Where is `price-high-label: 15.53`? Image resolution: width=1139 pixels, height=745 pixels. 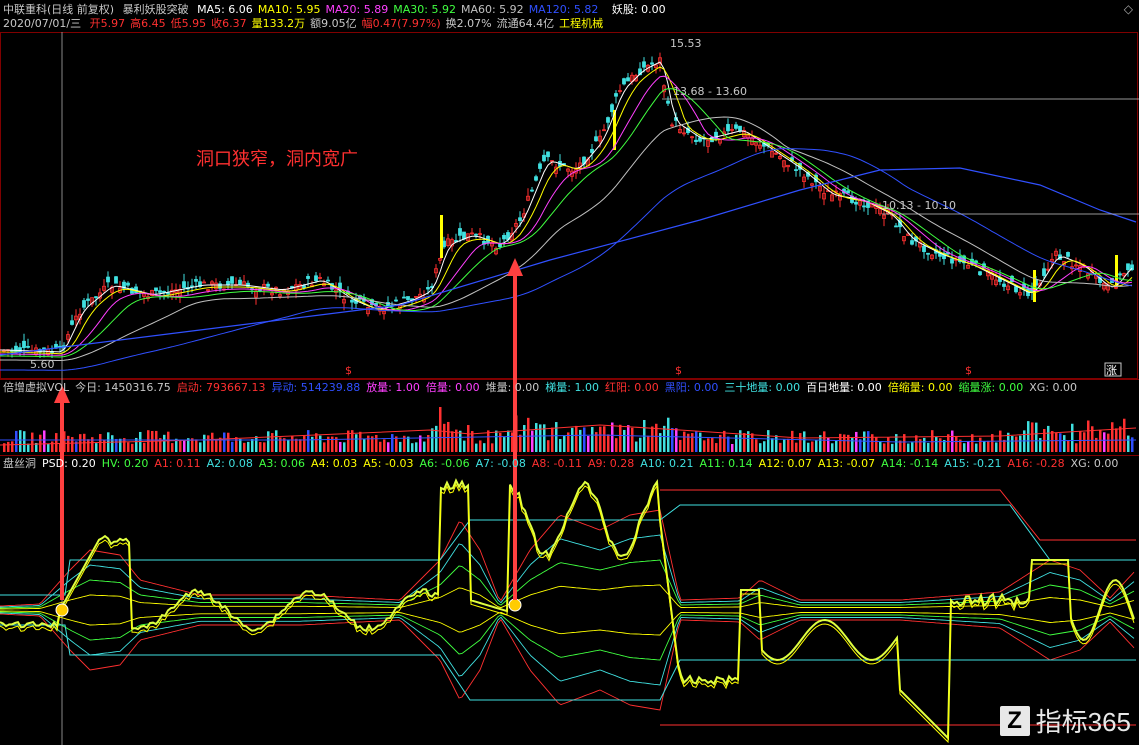
price-high-label: 15.53 is located at coordinates (686, 43).